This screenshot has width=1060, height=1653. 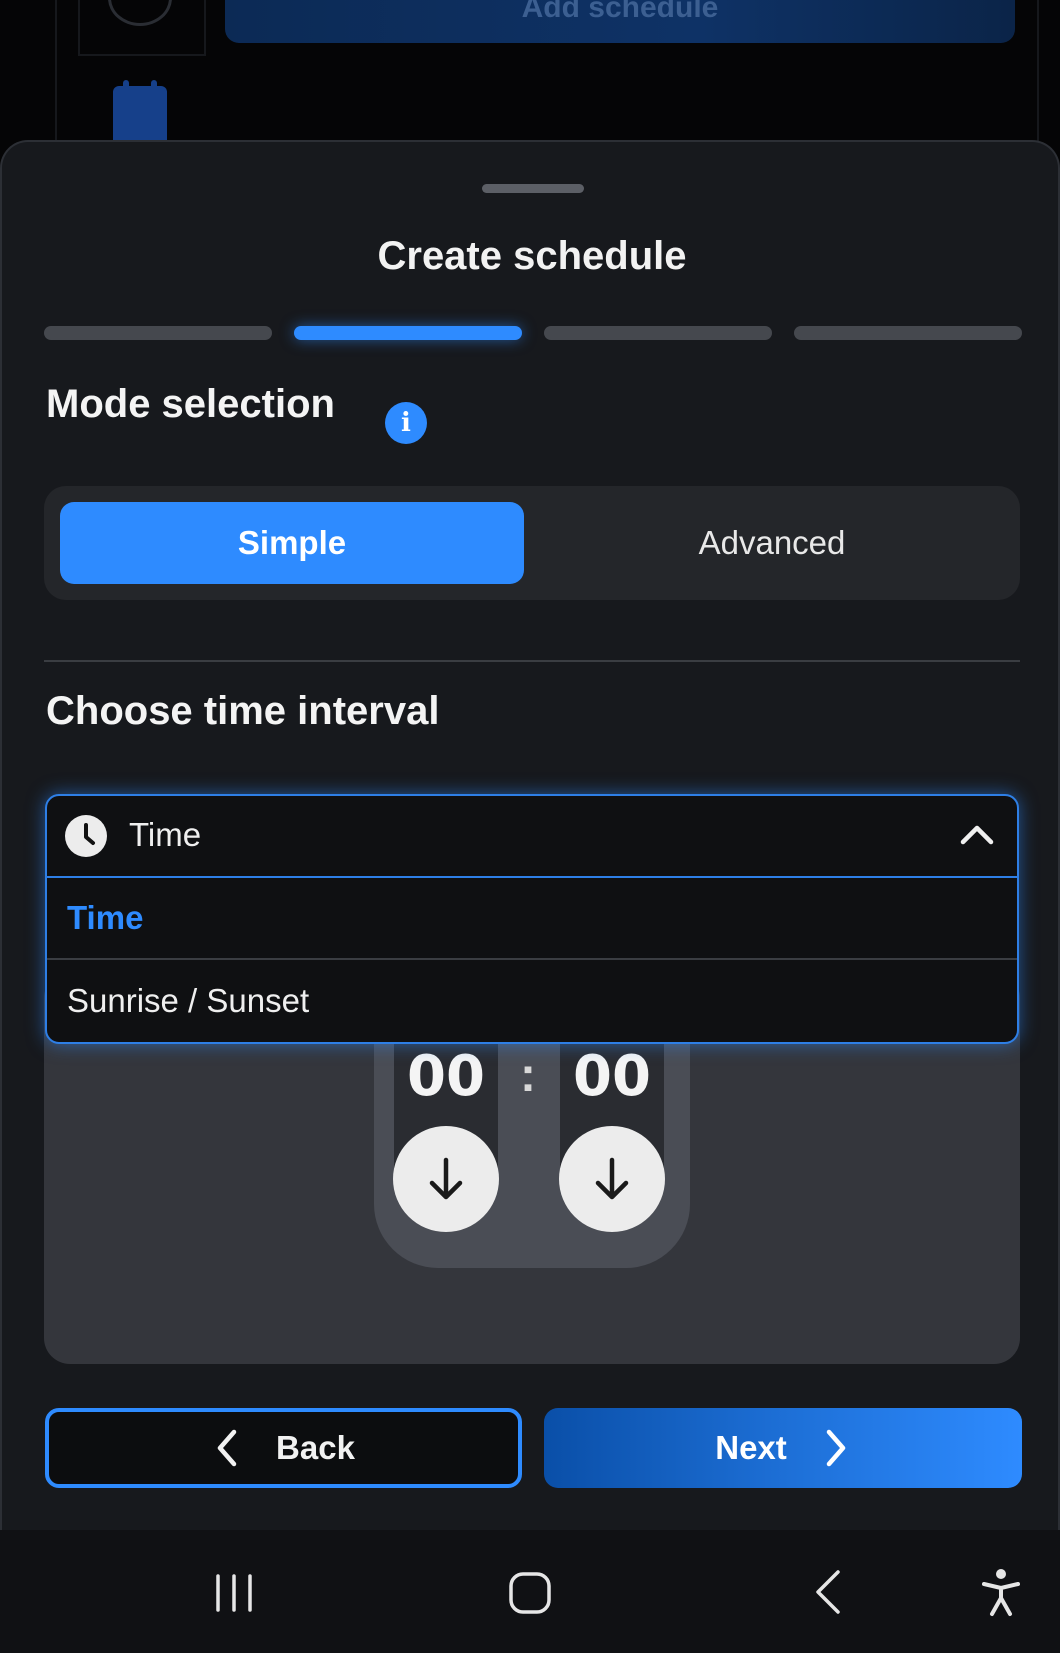 What do you see at coordinates (533, 188) in the screenshot?
I see `sheet-drag-handle` at bounding box center [533, 188].